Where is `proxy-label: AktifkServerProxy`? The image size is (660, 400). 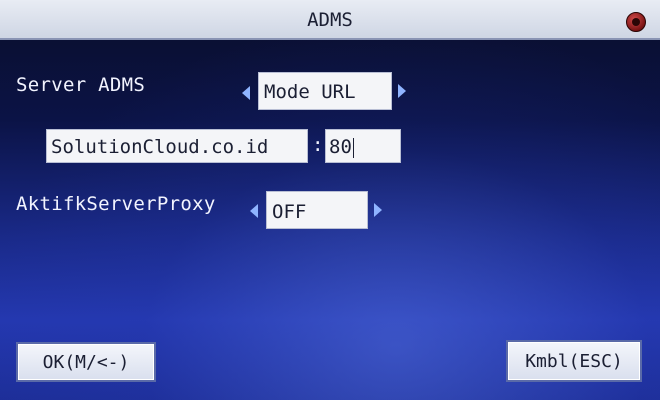
proxy-label: AktifkServerProxy is located at coordinates (116, 204).